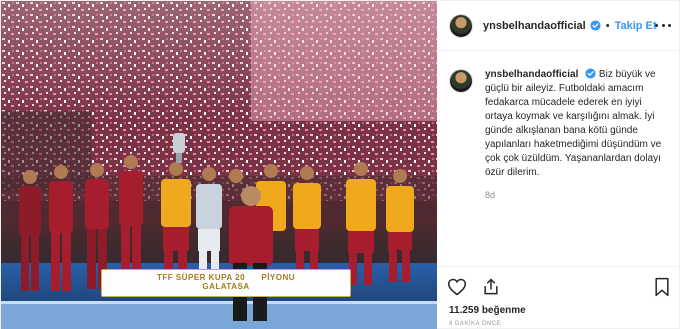  What do you see at coordinates (490, 195) in the screenshot?
I see `comment-time: 8d` at bounding box center [490, 195].